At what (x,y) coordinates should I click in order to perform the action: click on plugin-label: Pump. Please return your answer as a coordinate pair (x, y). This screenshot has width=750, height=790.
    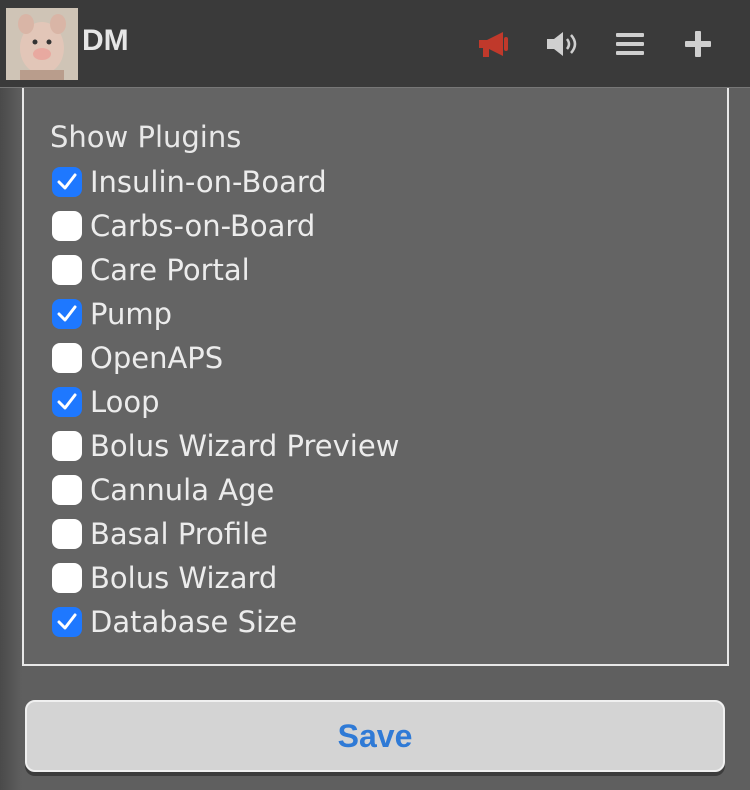
    Looking at the image, I should click on (131, 314).